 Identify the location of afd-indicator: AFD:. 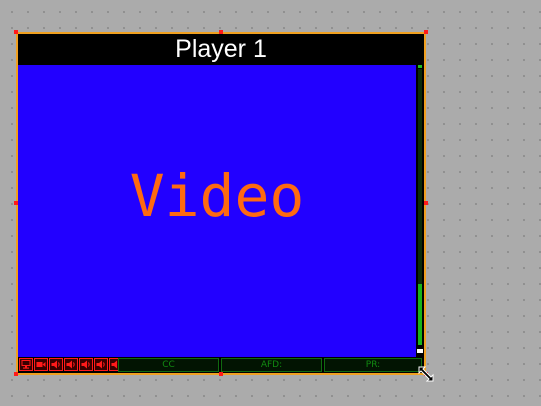
(271, 365).